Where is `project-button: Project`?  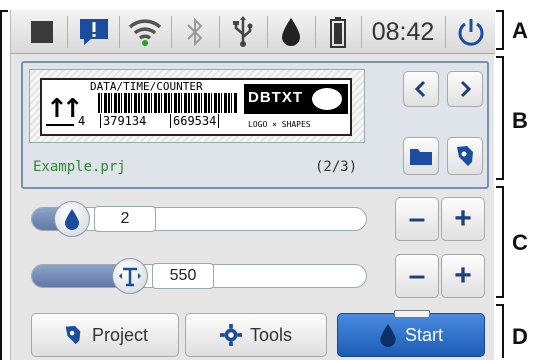 project-button: Project is located at coordinates (105, 335).